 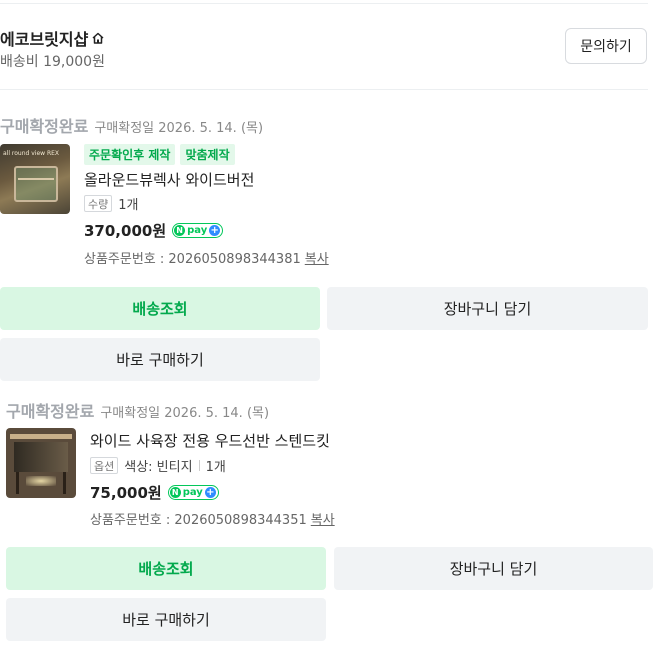 I want to click on home-icon, so click(x=98, y=38).